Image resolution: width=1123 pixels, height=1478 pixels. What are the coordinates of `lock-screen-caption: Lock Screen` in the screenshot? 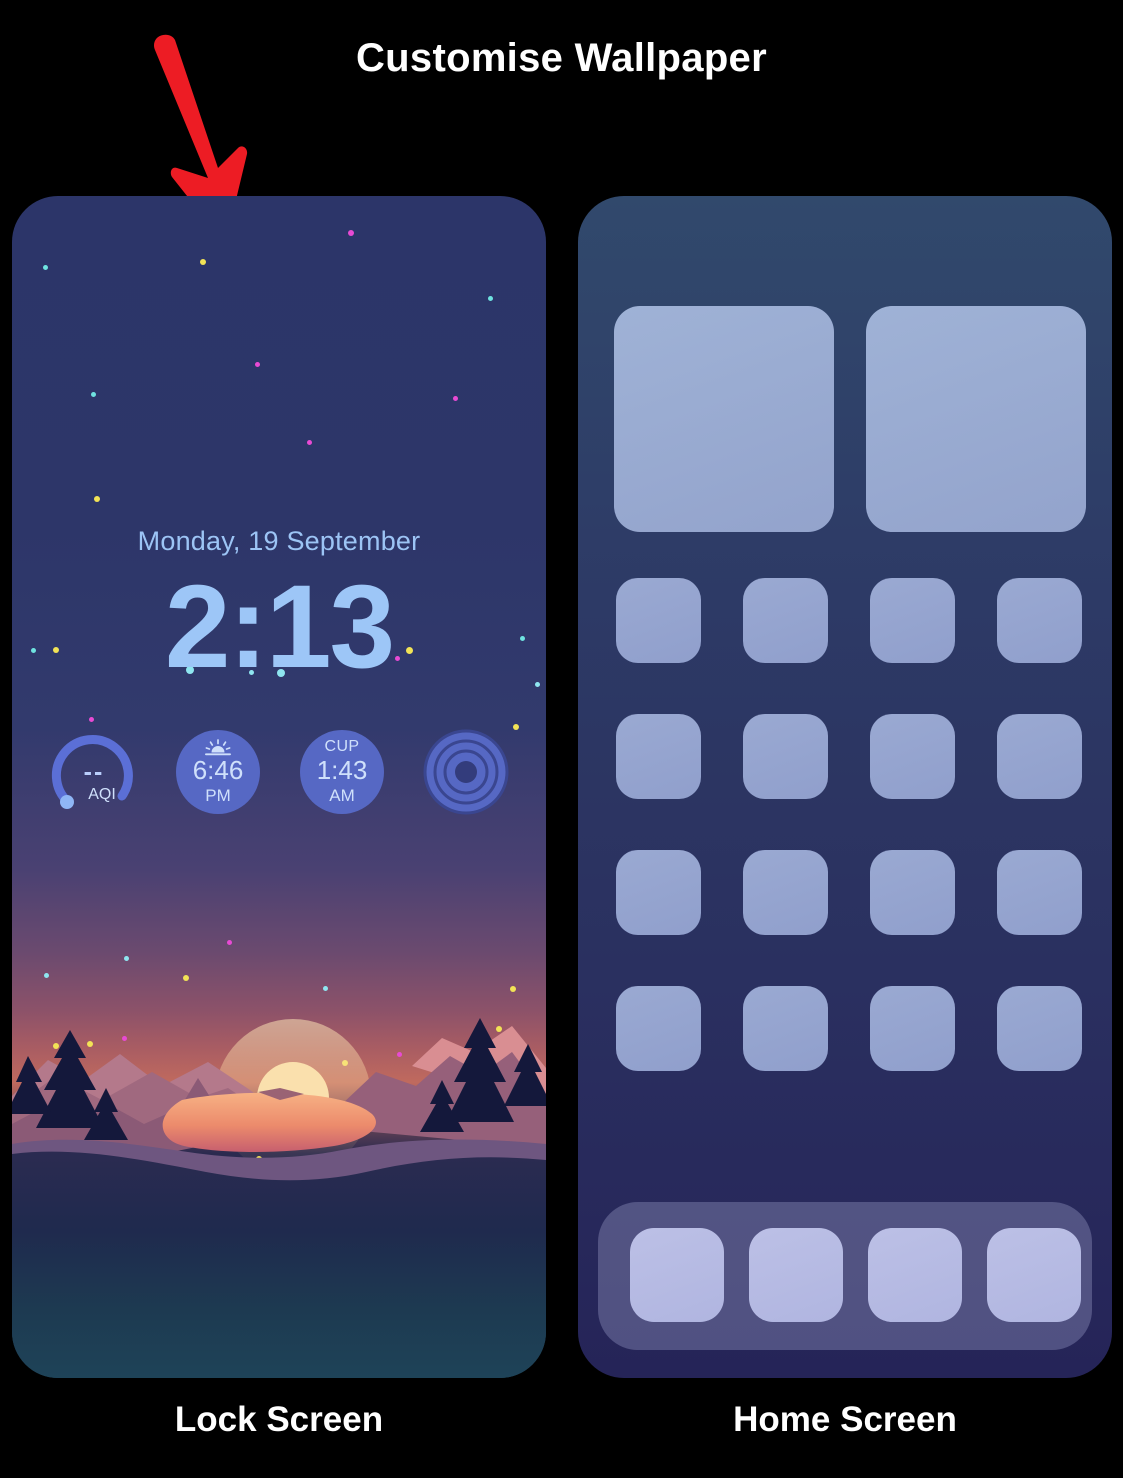 It's located at (279, 1419).